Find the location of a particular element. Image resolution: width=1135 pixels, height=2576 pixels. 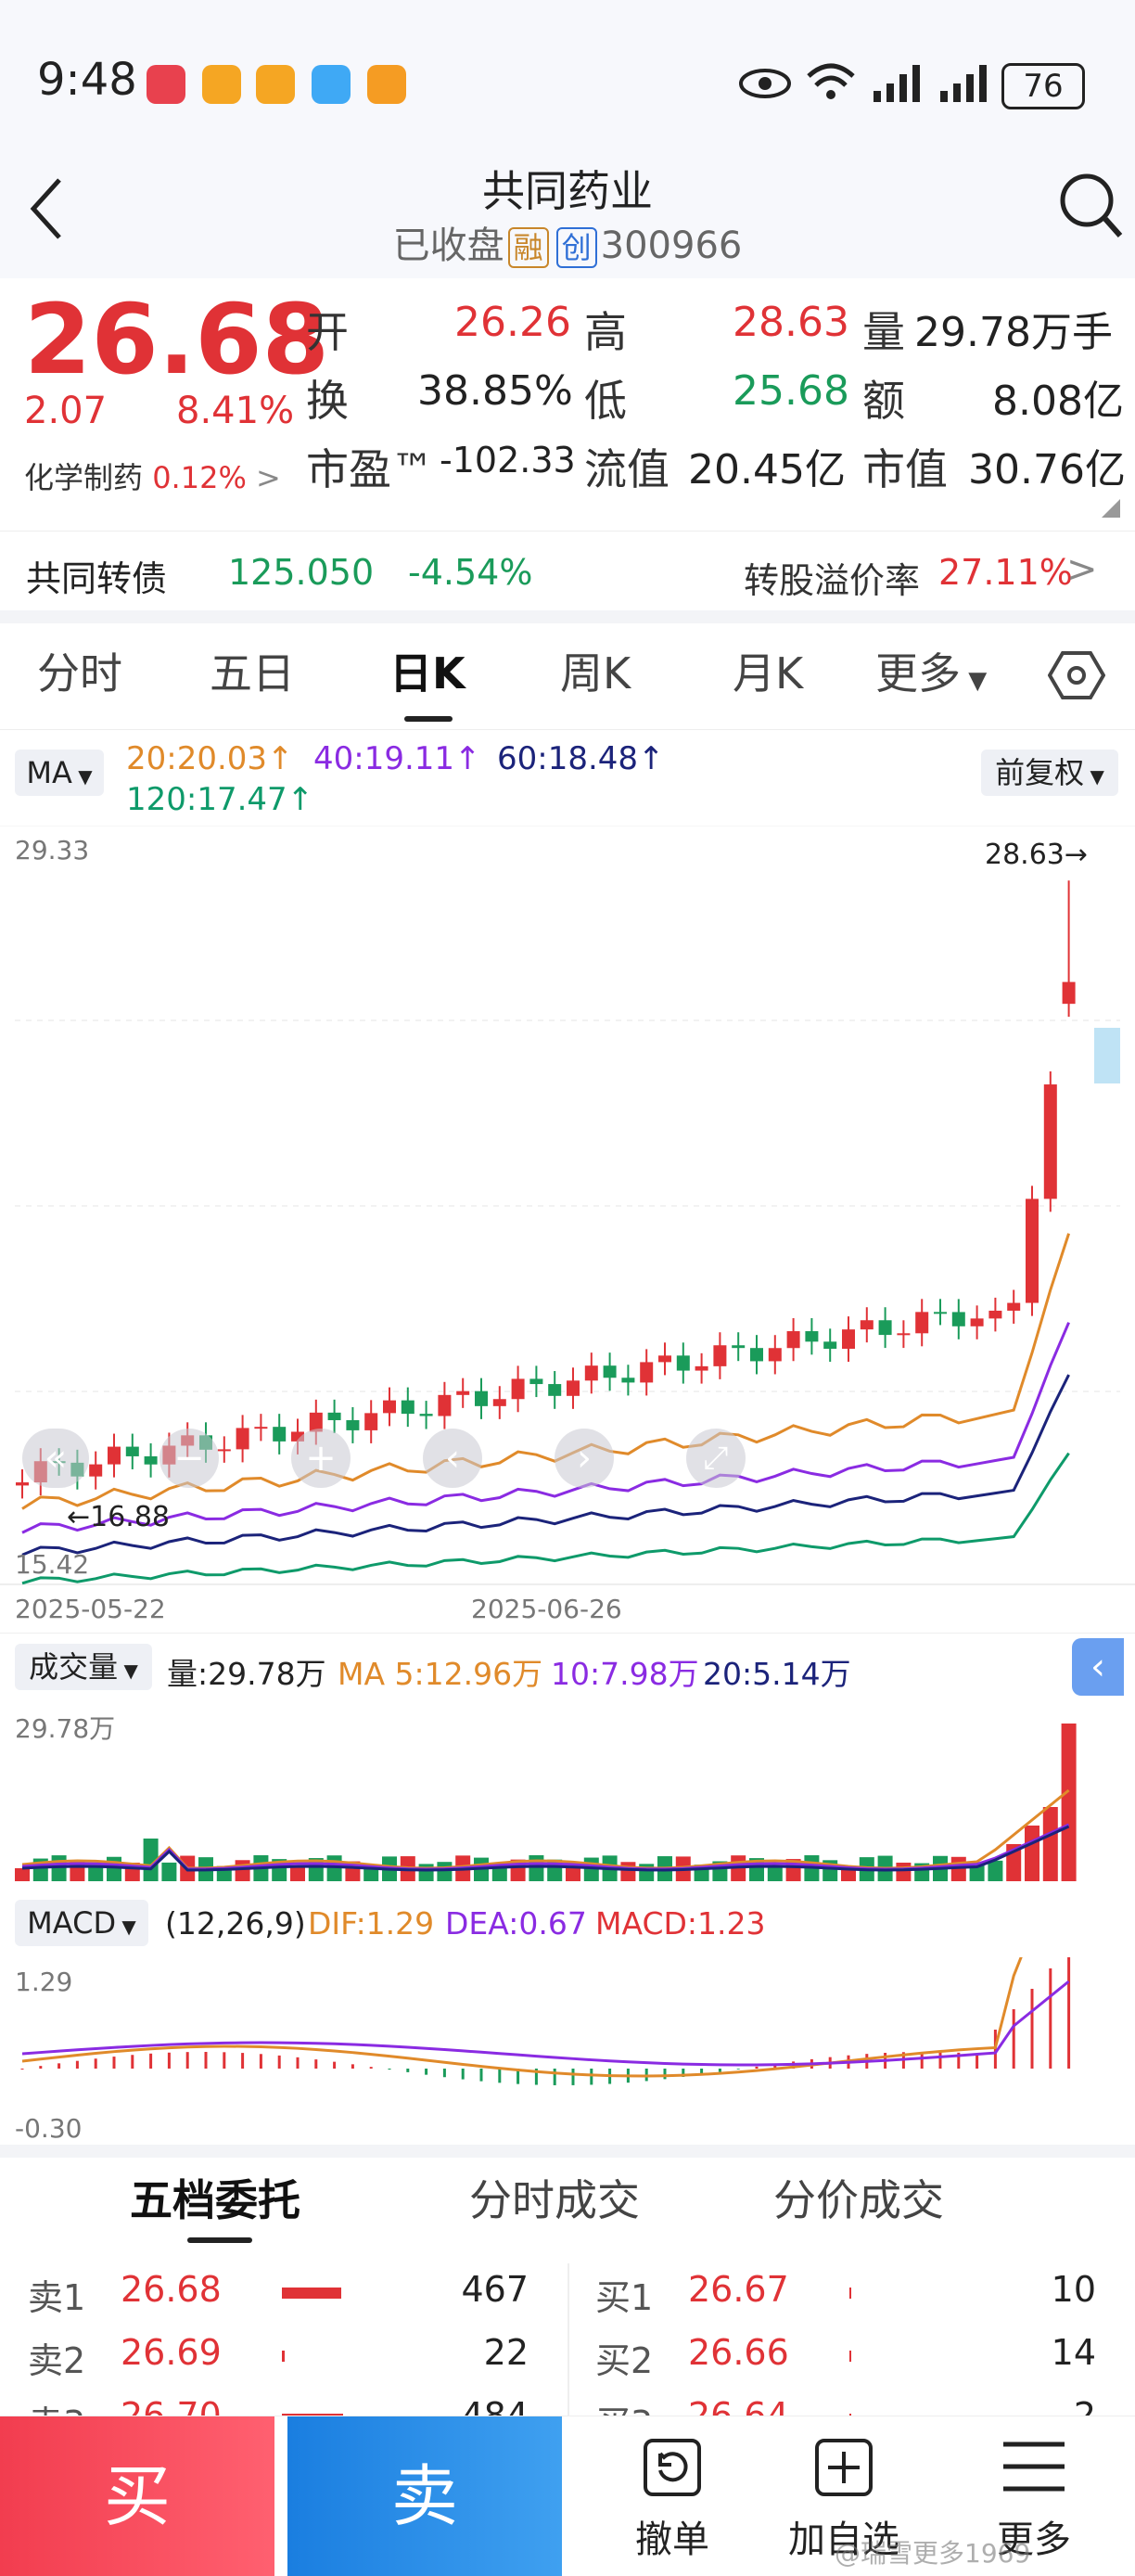

ma60-value: 60:18.48↑ is located at coordinates (581, 758).